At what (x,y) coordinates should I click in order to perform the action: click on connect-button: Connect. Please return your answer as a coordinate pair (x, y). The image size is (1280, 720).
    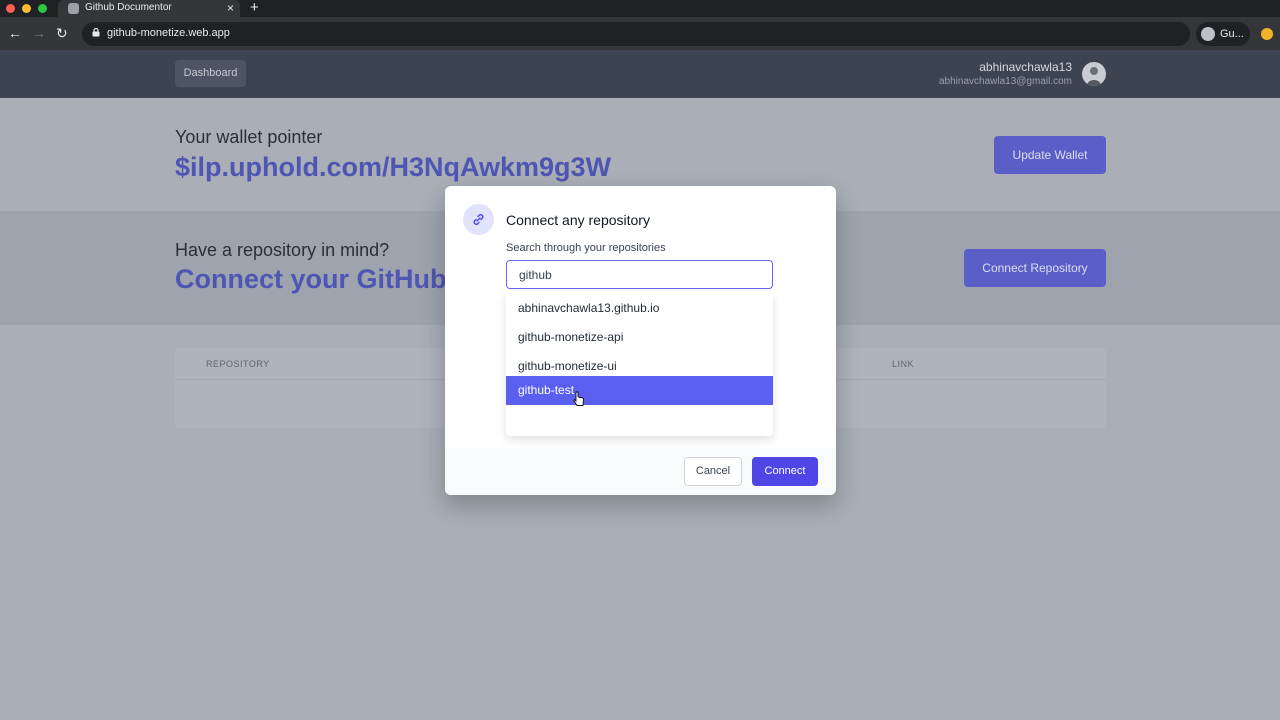
    Looking at the image, I should click on (785, 471).